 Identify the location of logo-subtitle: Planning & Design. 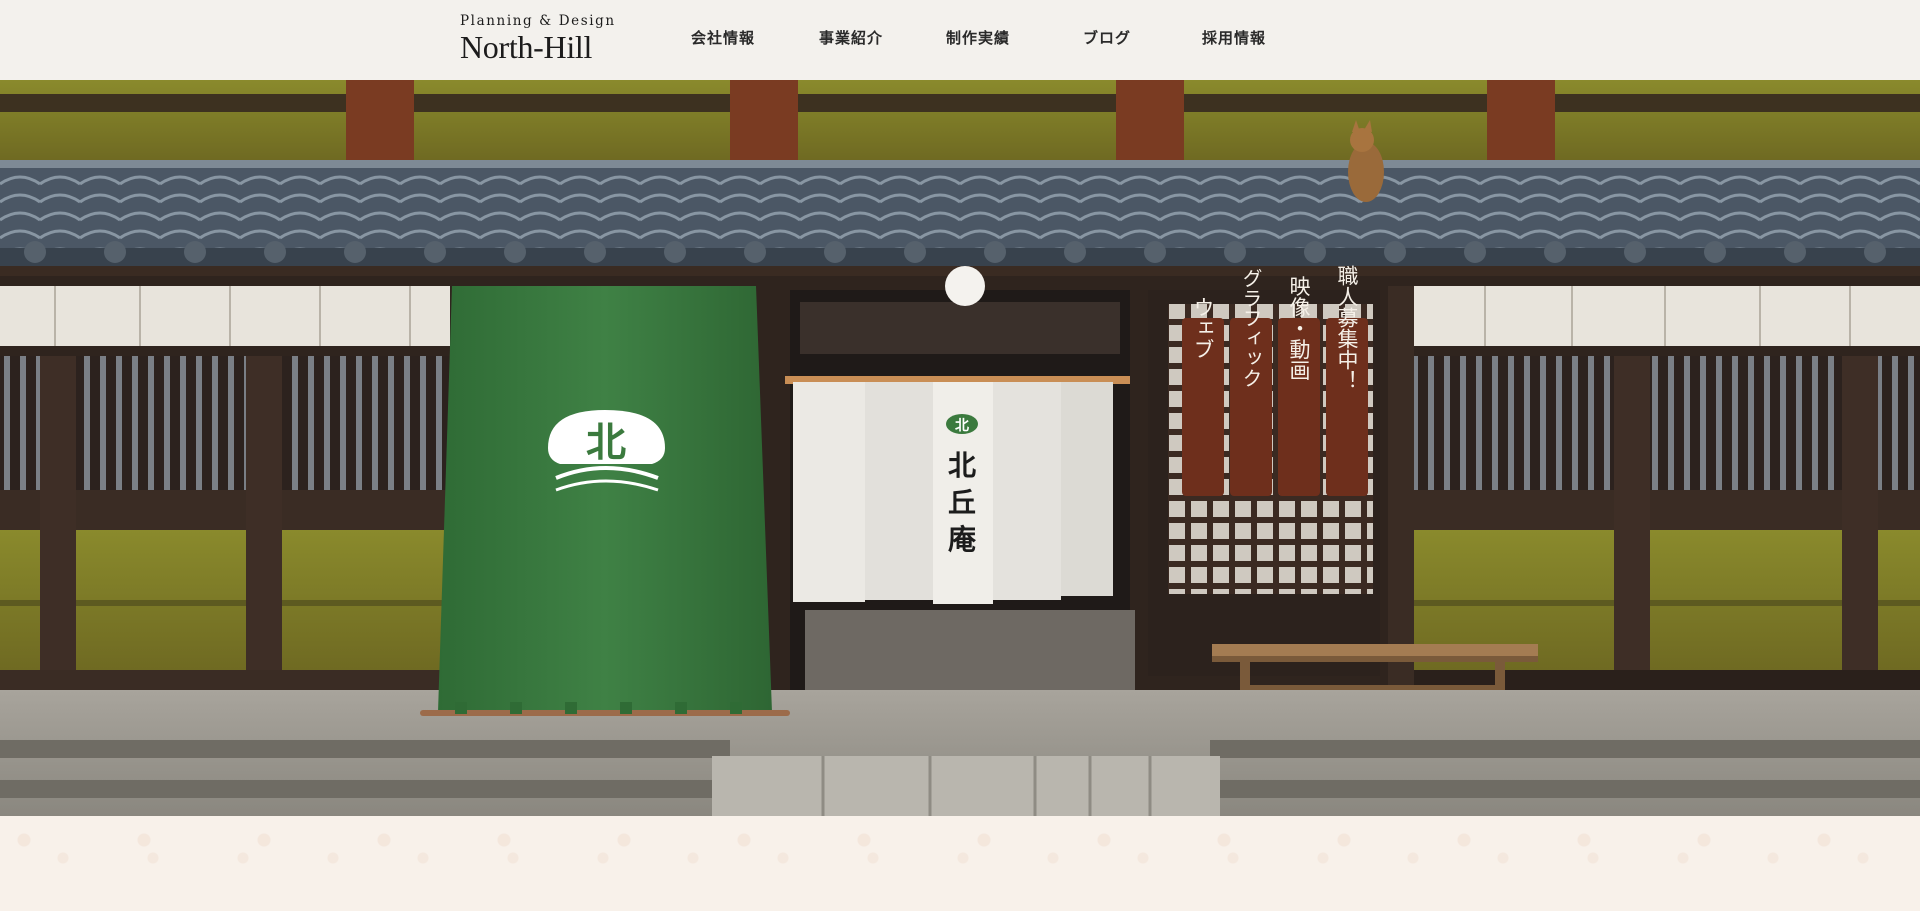
(538, 21).